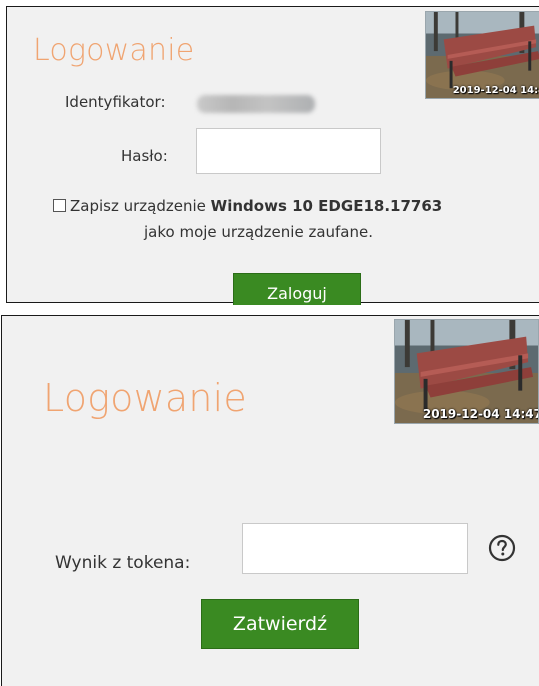 The image size is (539, 686). Describe the element at coordinates (123, 563) in the screenshot. I see `token-label: Wynik z tokena:` at that location.